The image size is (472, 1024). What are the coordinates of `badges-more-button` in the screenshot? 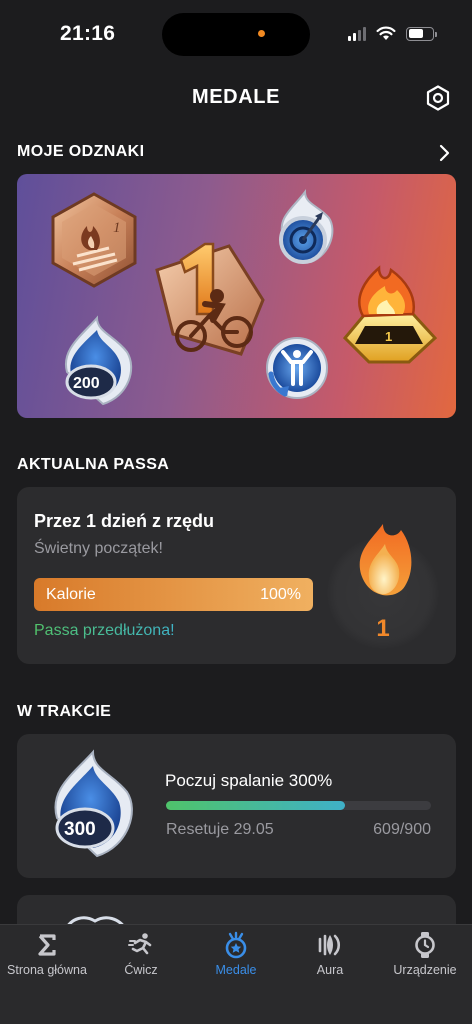 It's located at (445, 153).